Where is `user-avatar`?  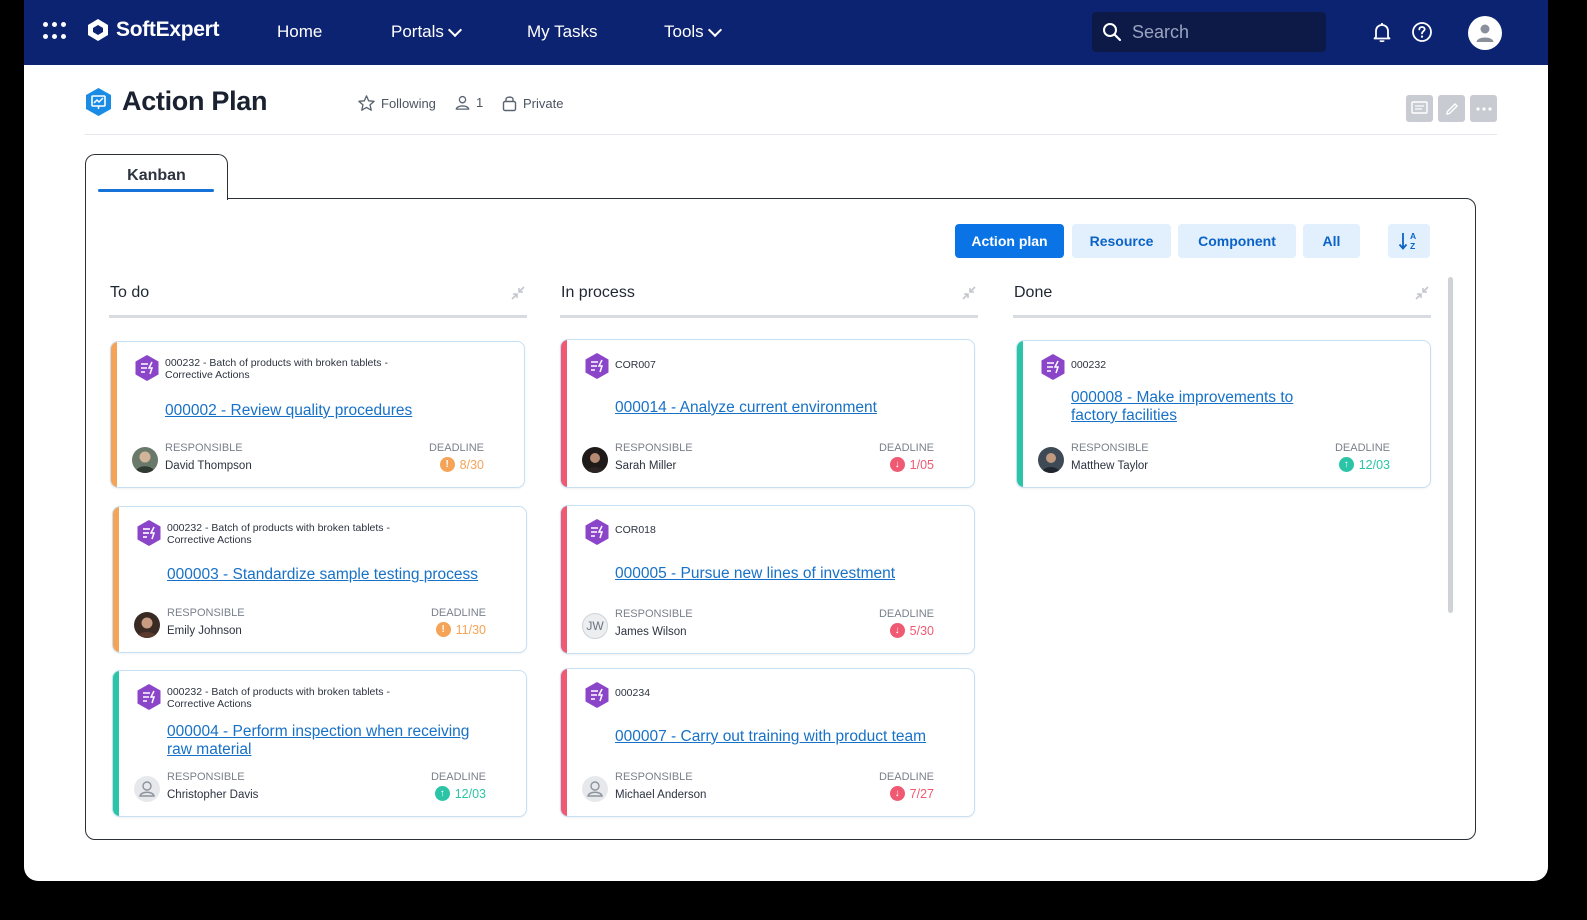
user-avatar is located at coordinates (1485, 33).